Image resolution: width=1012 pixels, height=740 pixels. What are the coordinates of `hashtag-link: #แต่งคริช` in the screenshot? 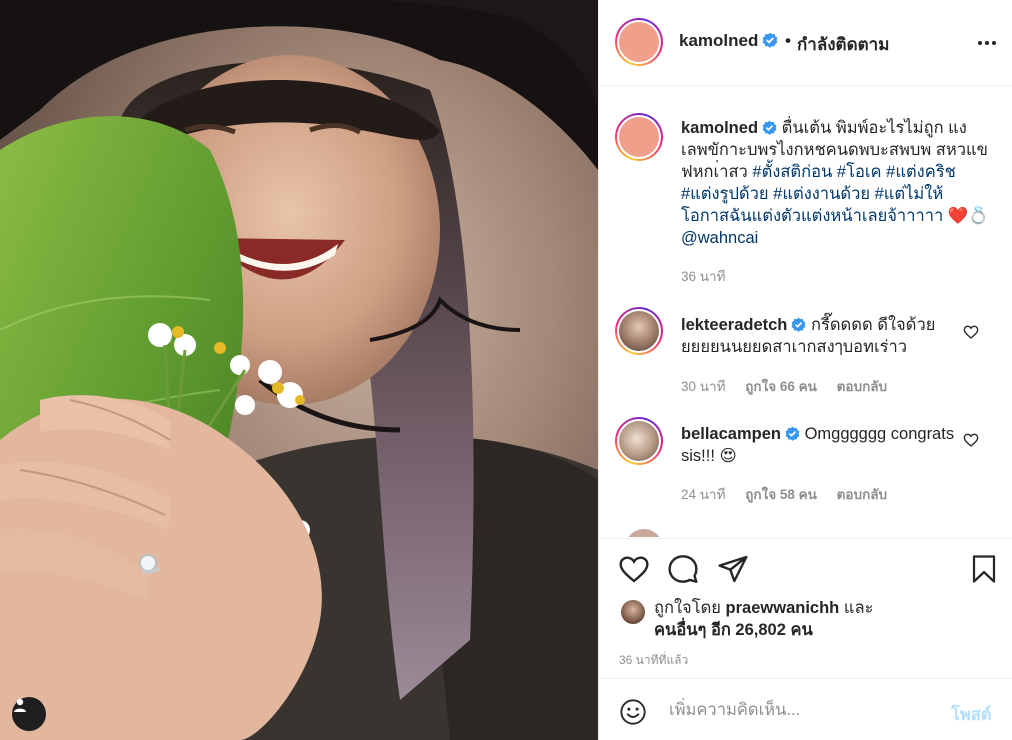 It's located at (921, 172).